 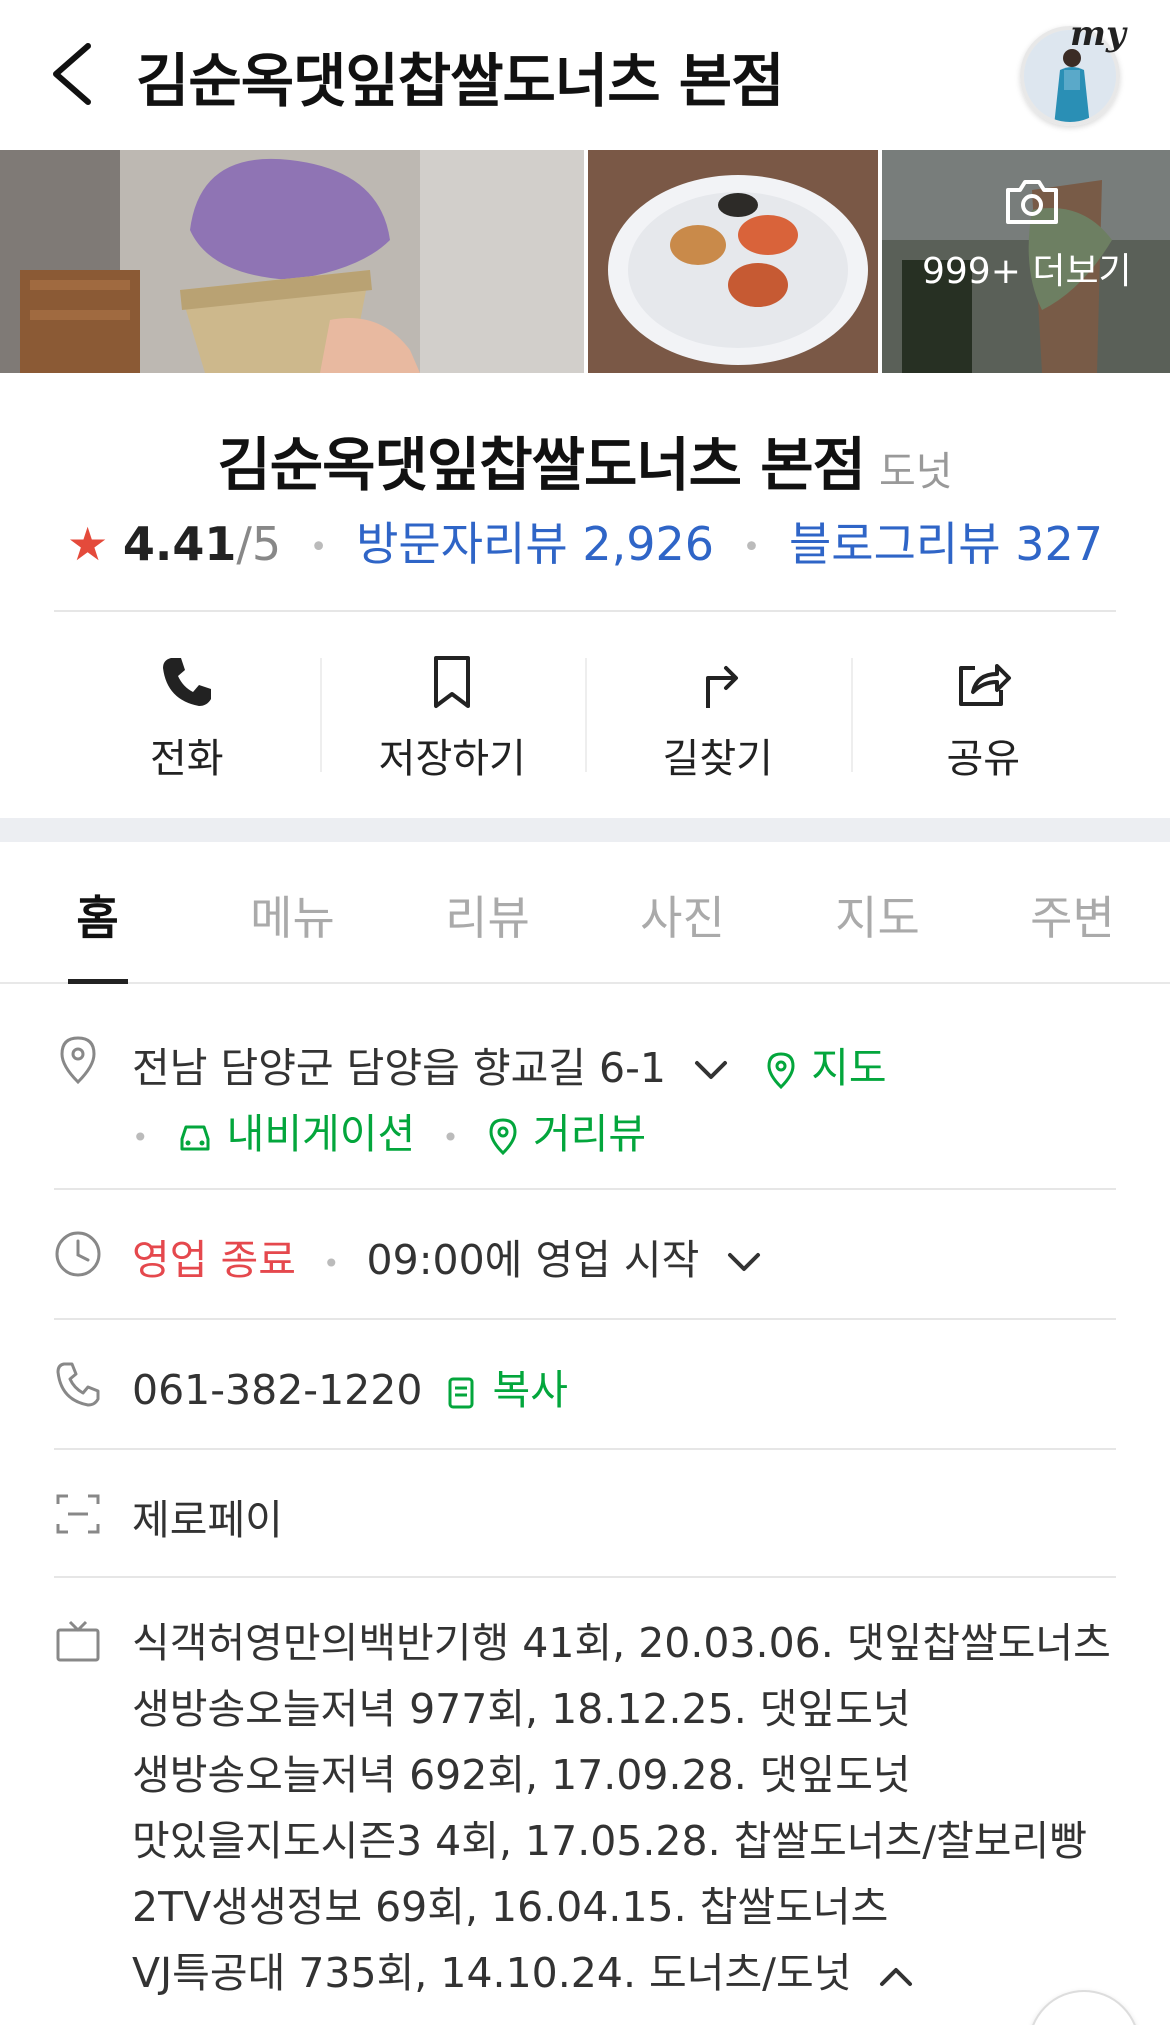 I want to click on call-label: 전화, so click(x=186, y=759).